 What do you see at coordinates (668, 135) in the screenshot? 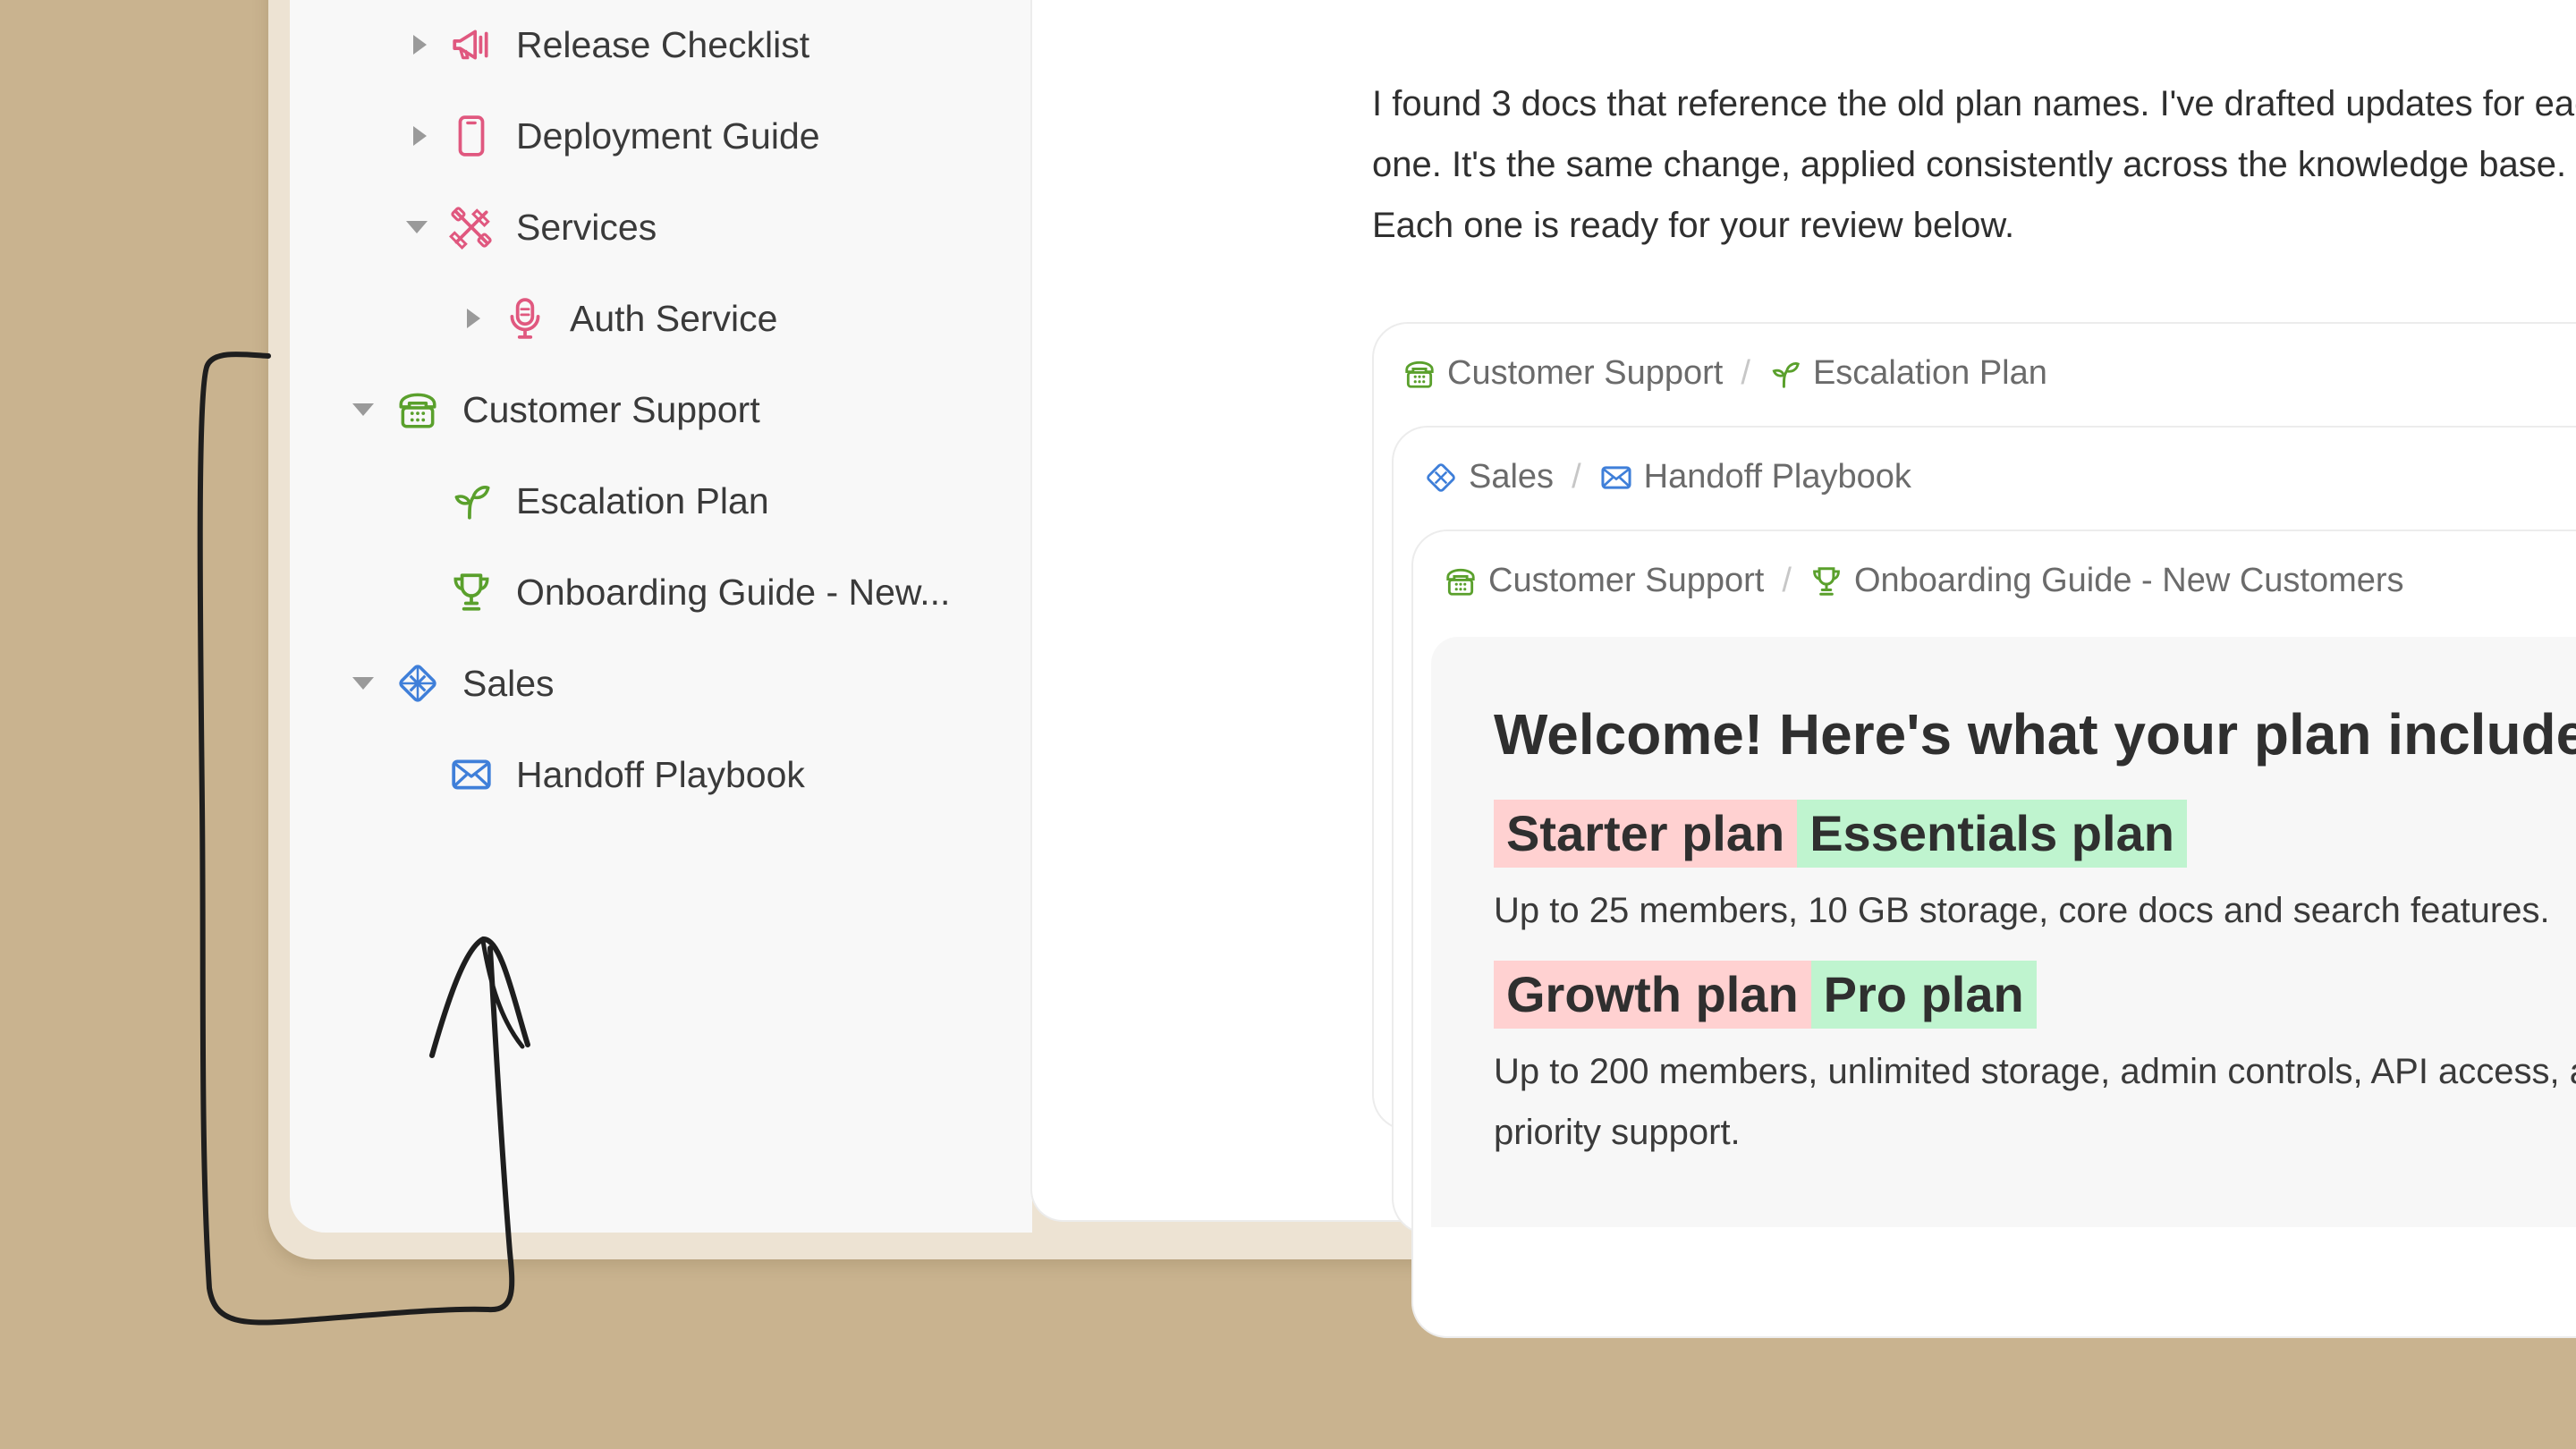
I see `sidebar-item-label: Deployment Guide` at bounding box center [668, 135].